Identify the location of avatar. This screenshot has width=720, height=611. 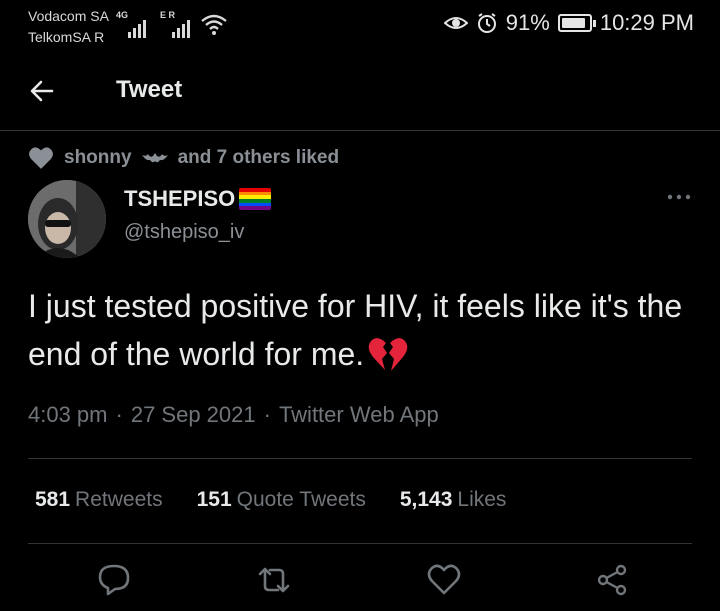
(67, 219).